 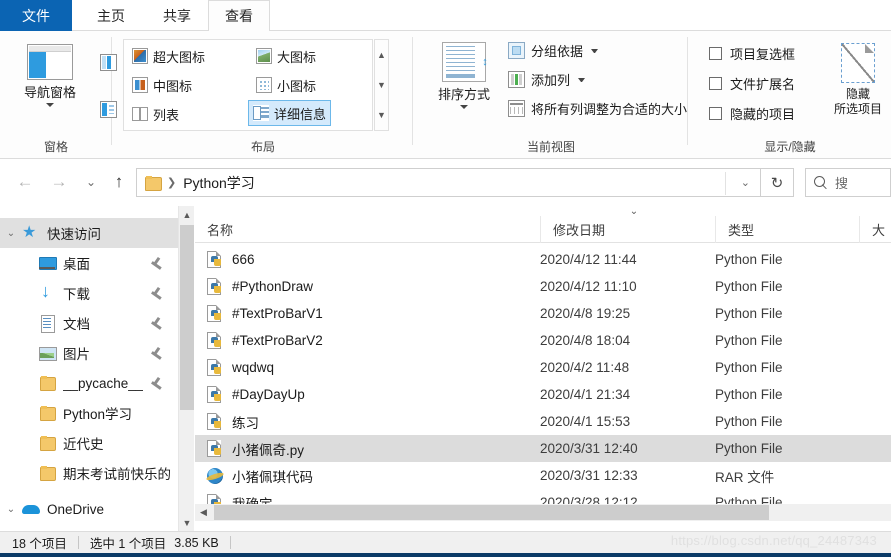 I want to click on table-row-selected: 小猪佩奇.py 2020/3/31 12:40 Python File, so click(x=543, y=448).